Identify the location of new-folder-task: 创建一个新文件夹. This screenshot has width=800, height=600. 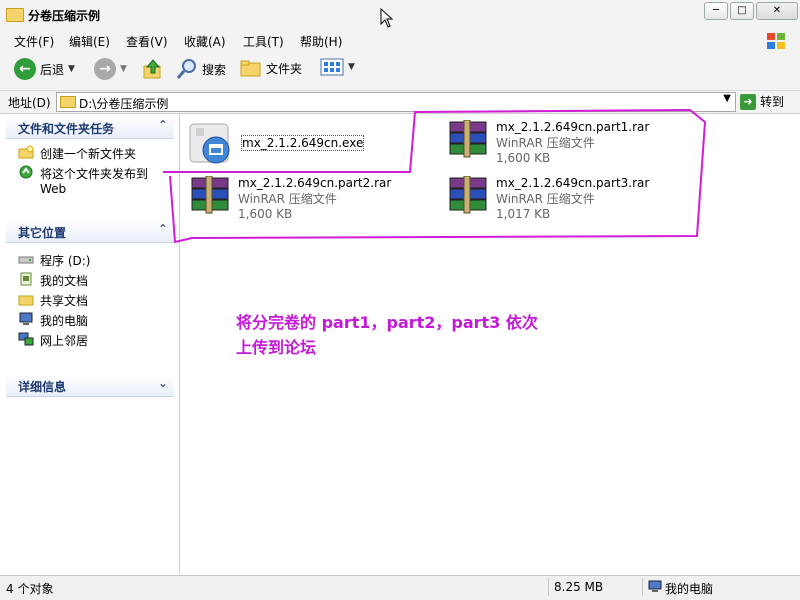
(77, 153).